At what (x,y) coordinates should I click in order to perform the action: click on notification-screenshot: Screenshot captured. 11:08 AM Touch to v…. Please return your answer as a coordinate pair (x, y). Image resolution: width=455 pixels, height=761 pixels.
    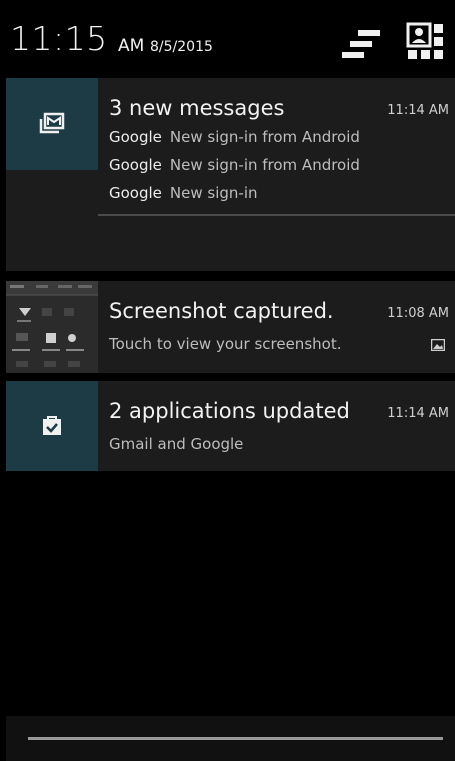
    Looking at the image, I should click on (230, 327).